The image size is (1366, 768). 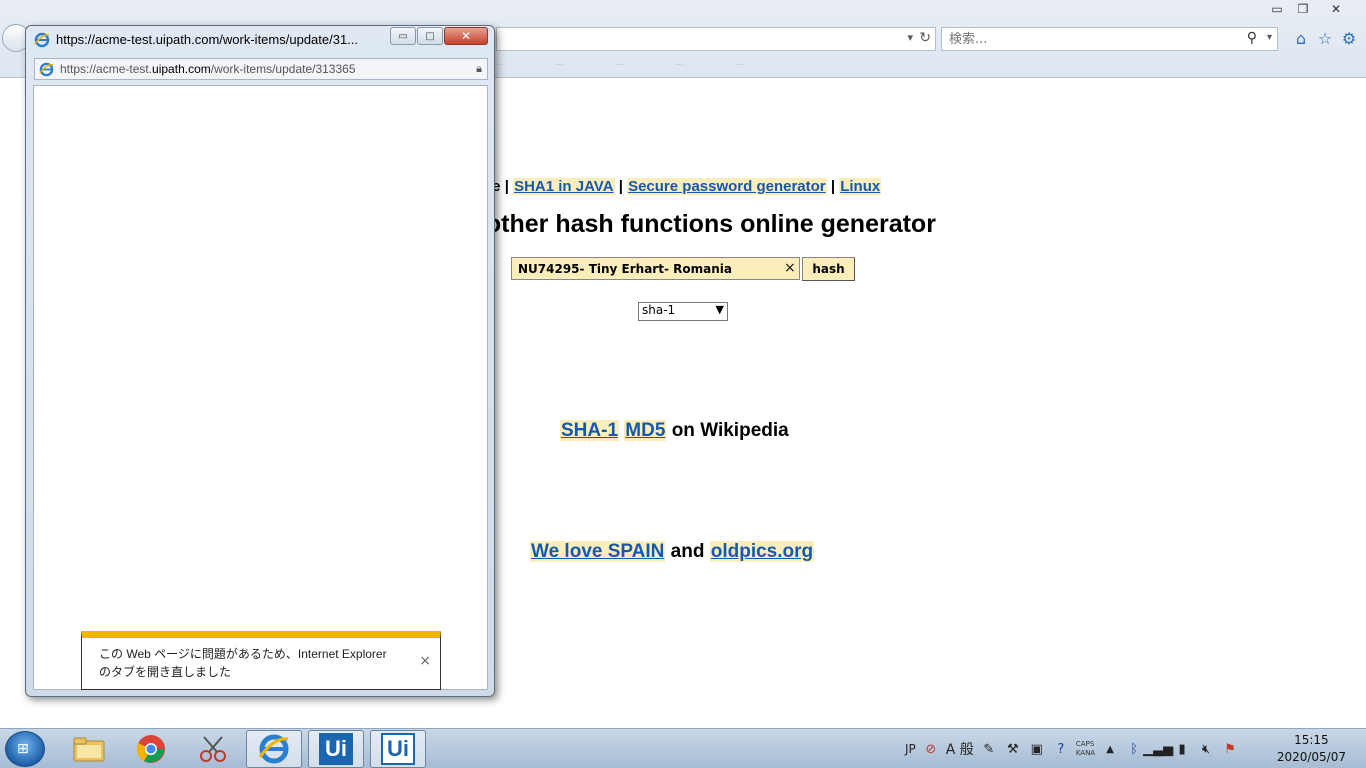 What do you see at coordinates (1182, 749) in the screenshot?
I see `power-icon: ▮` at bounding box center [1182, 749].